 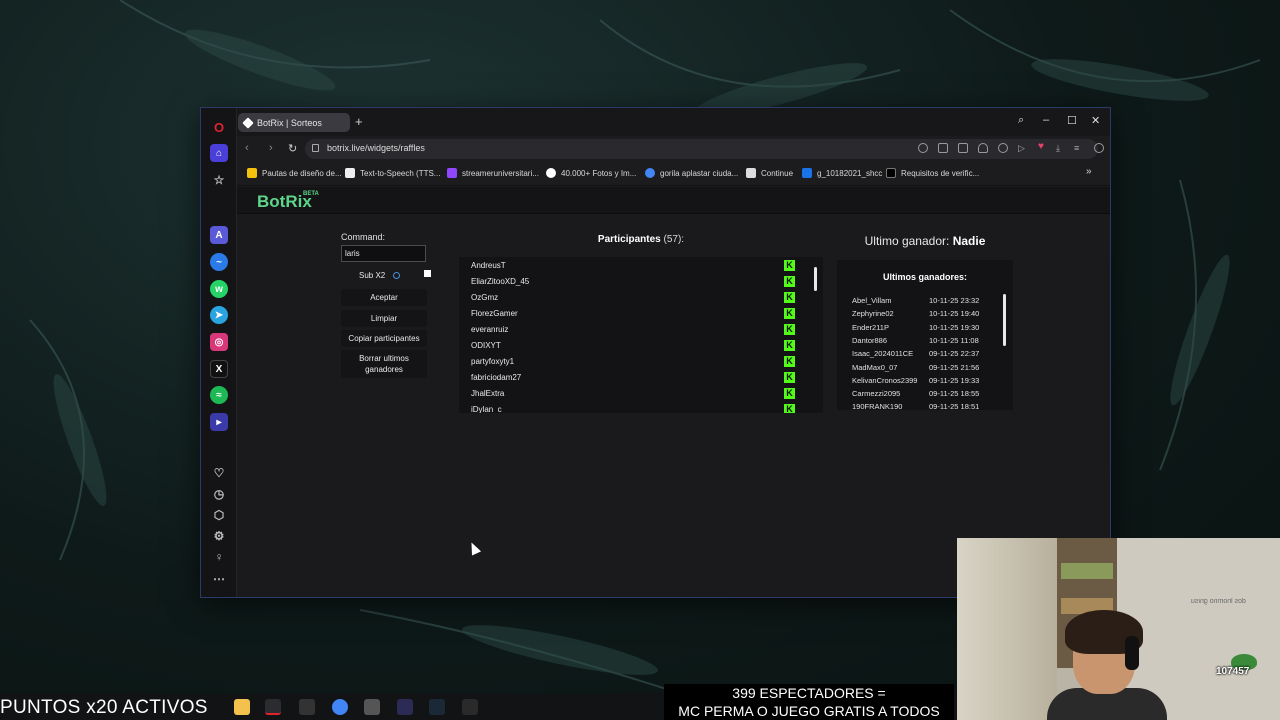 I want to click on subx2-checkbox, so click(x=427, y=273).